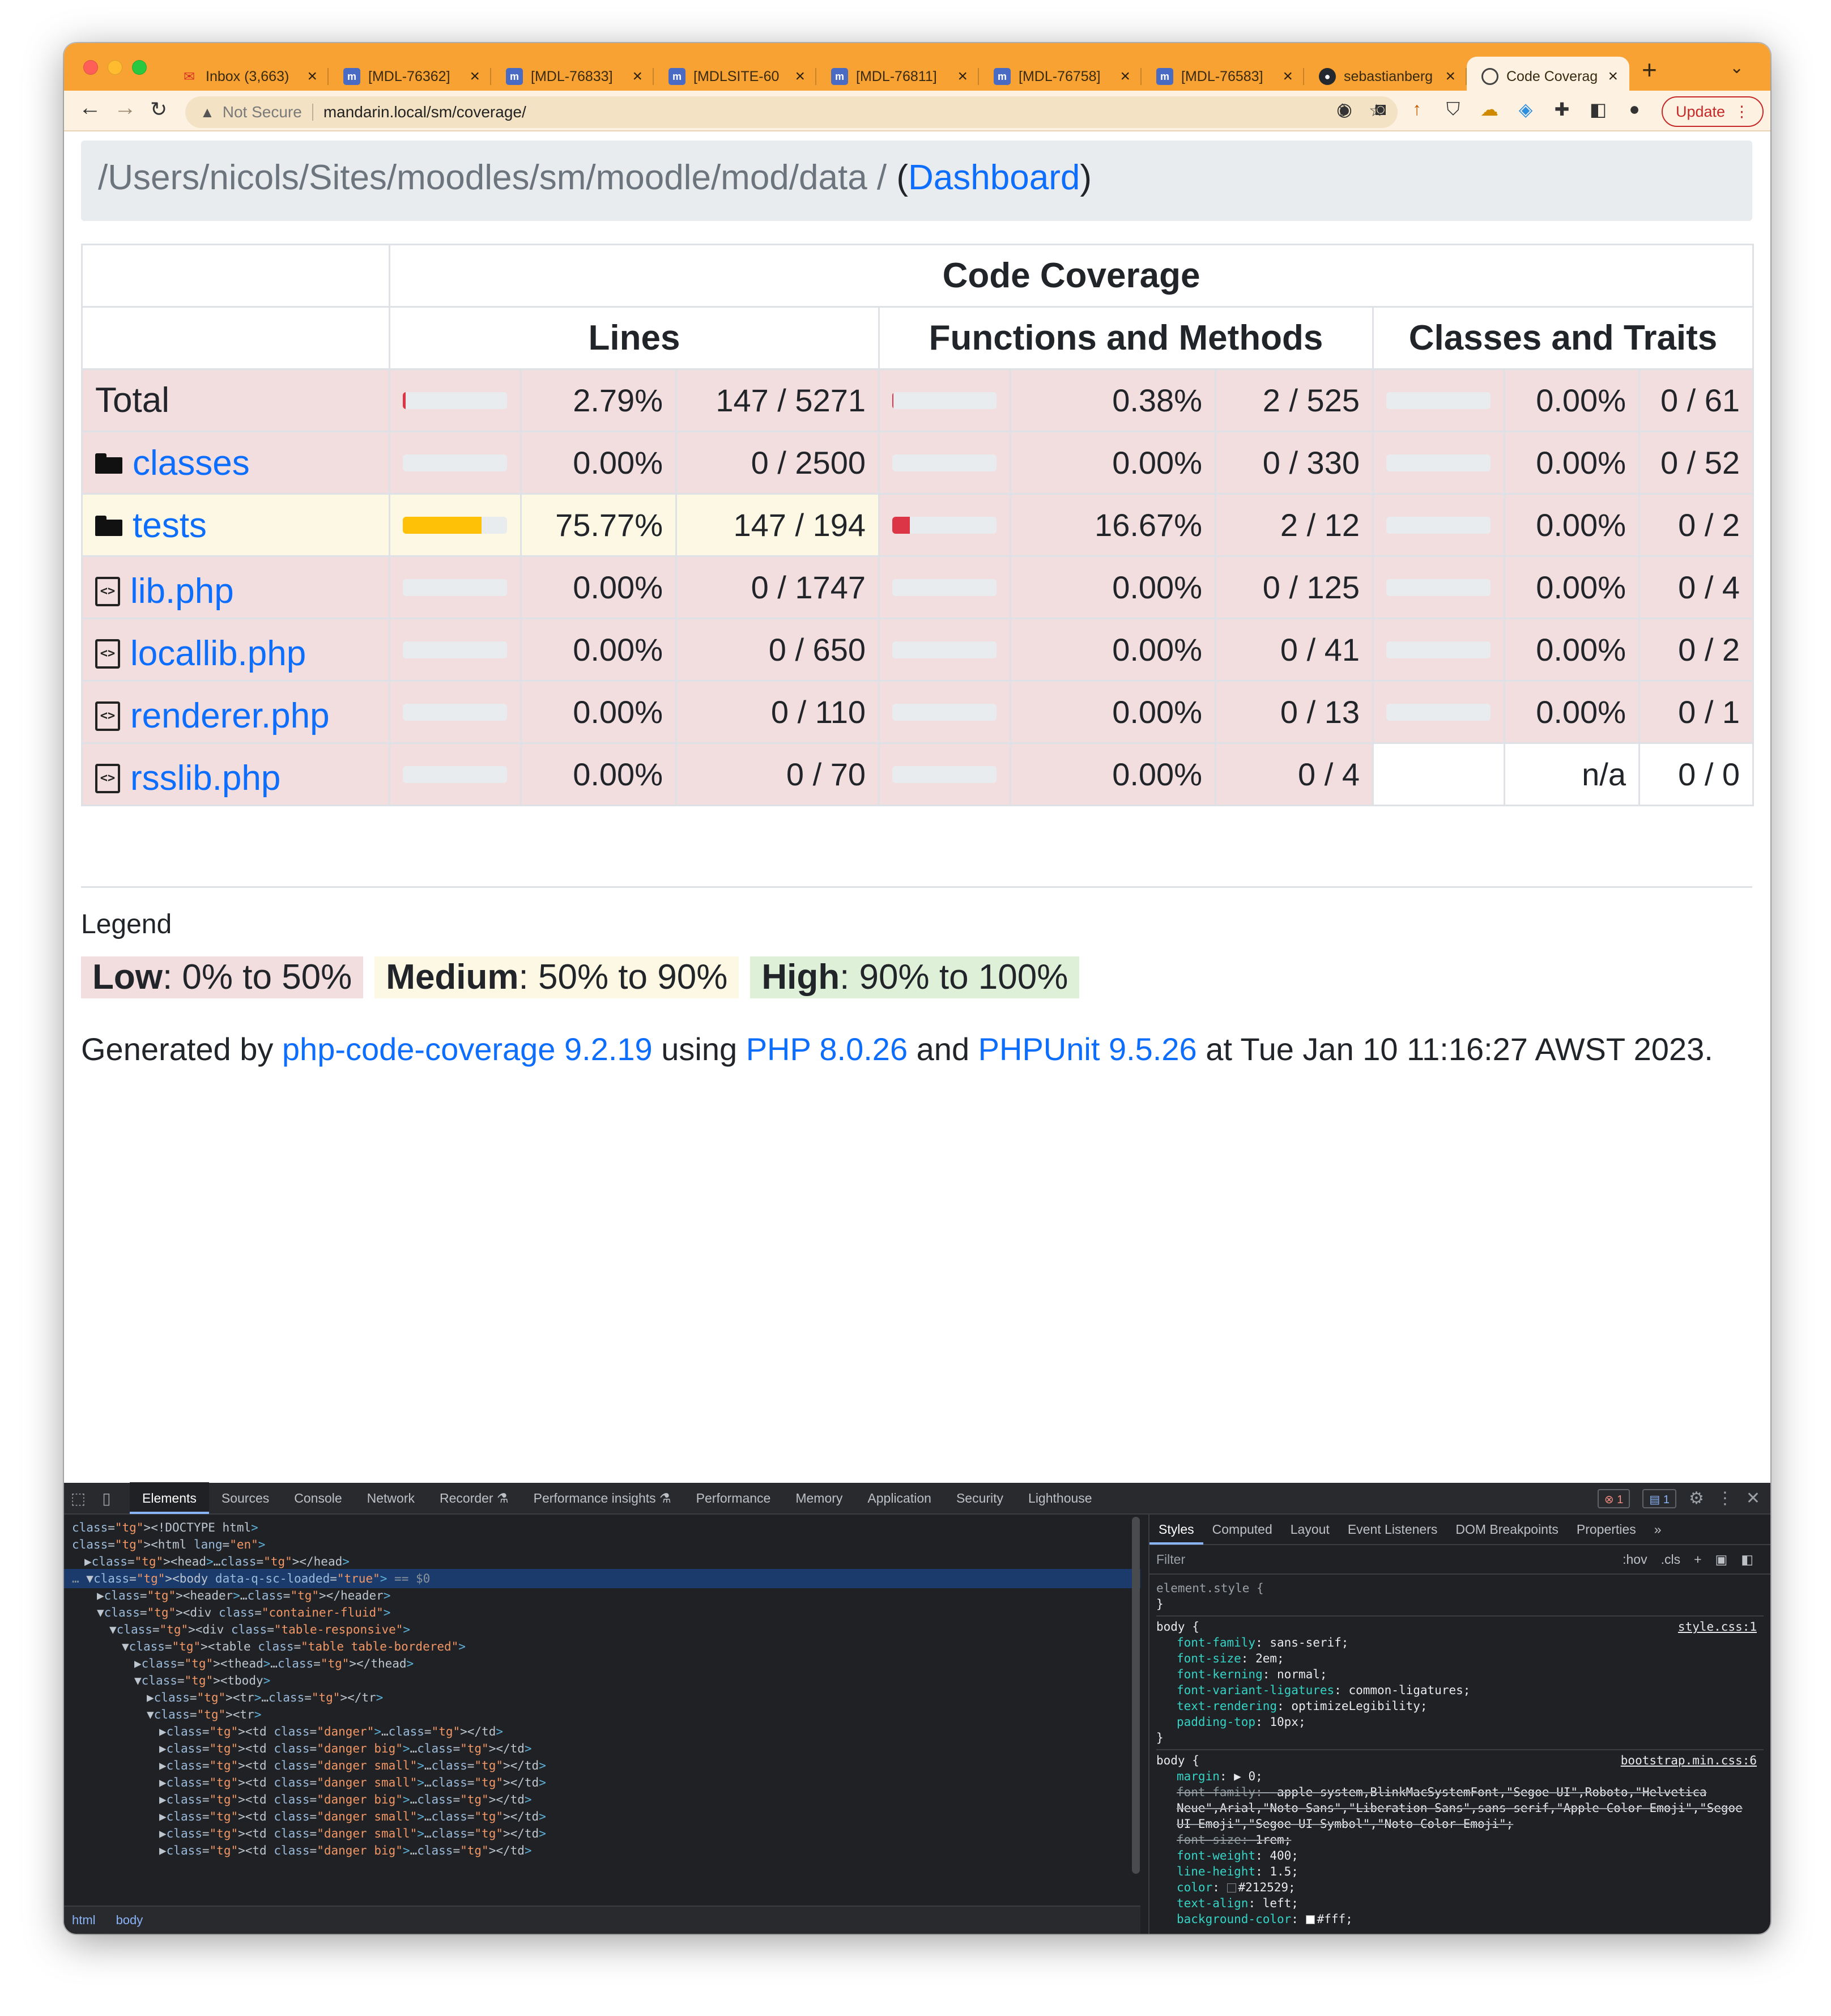 The image size is (1831, 2016). I want to click on profile-avatar: ●, so click(1634, 109).